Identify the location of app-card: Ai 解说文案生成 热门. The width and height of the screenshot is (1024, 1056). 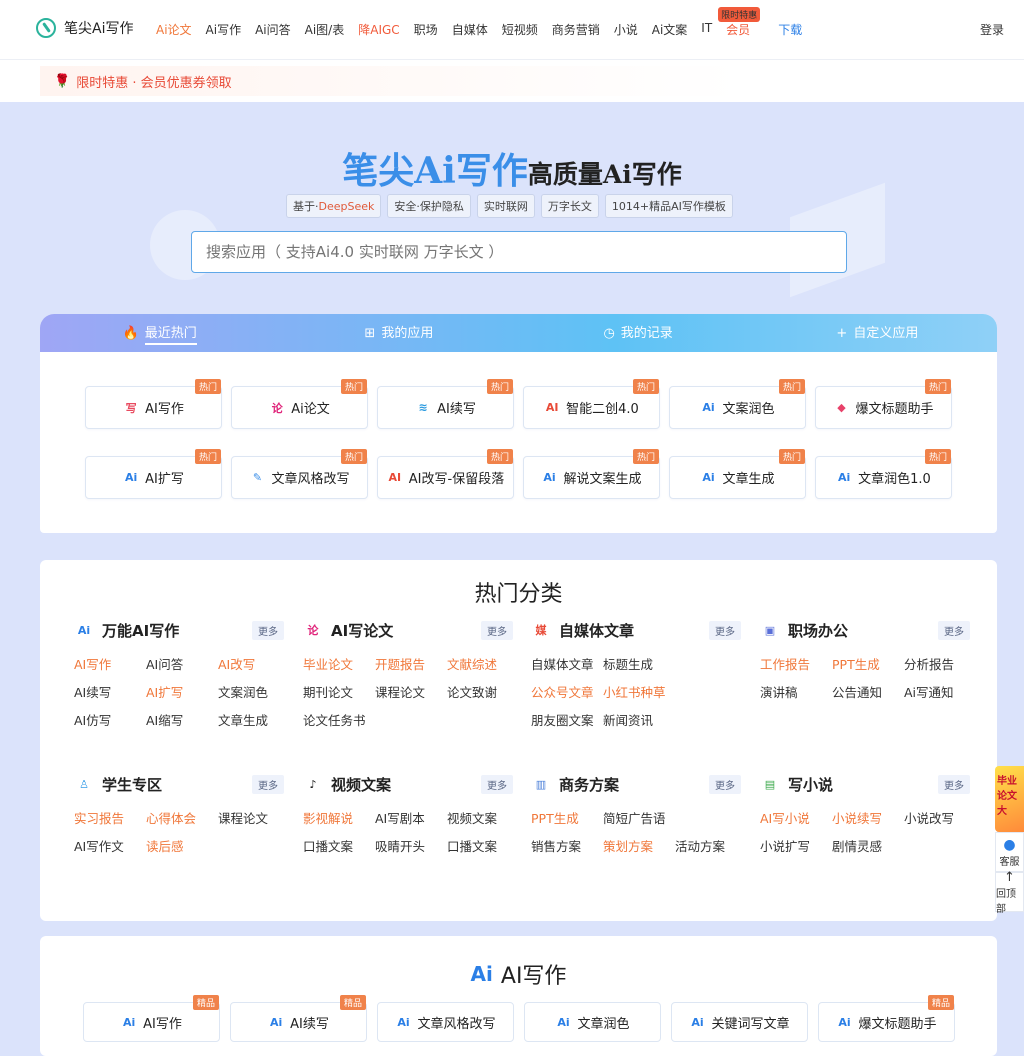
(591, 474).